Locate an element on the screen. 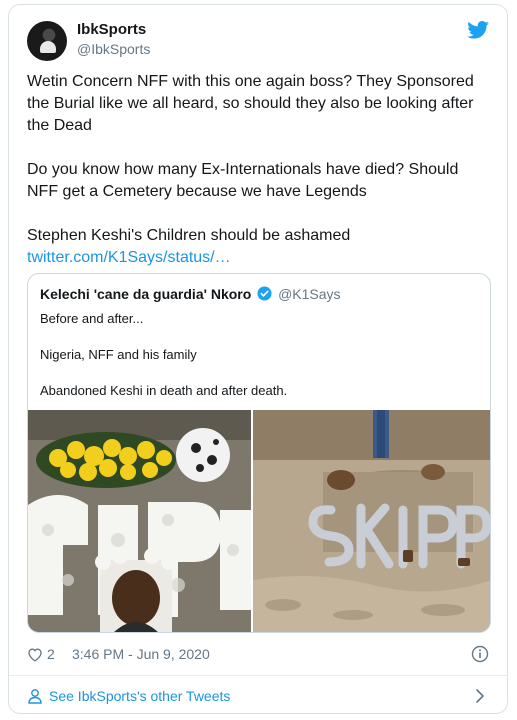  info-icon is located at coordinates (480, 654).